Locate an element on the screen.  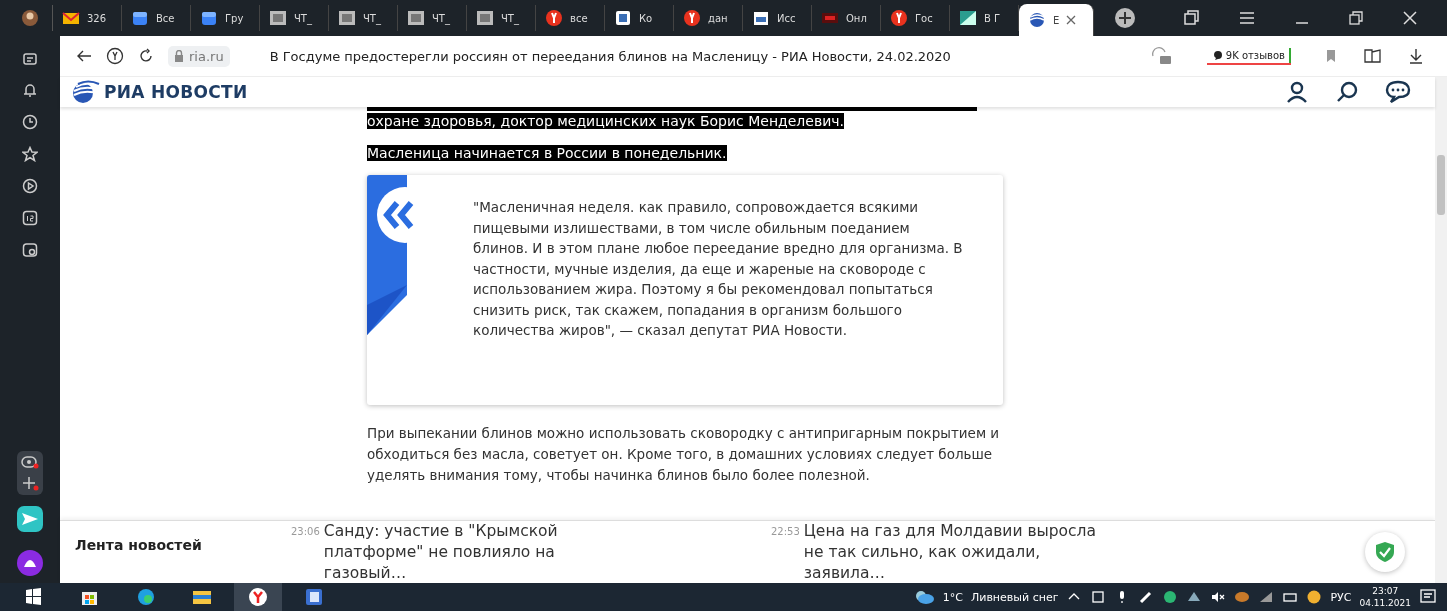
tray-app-icon is located at coordinates (1314, 597).